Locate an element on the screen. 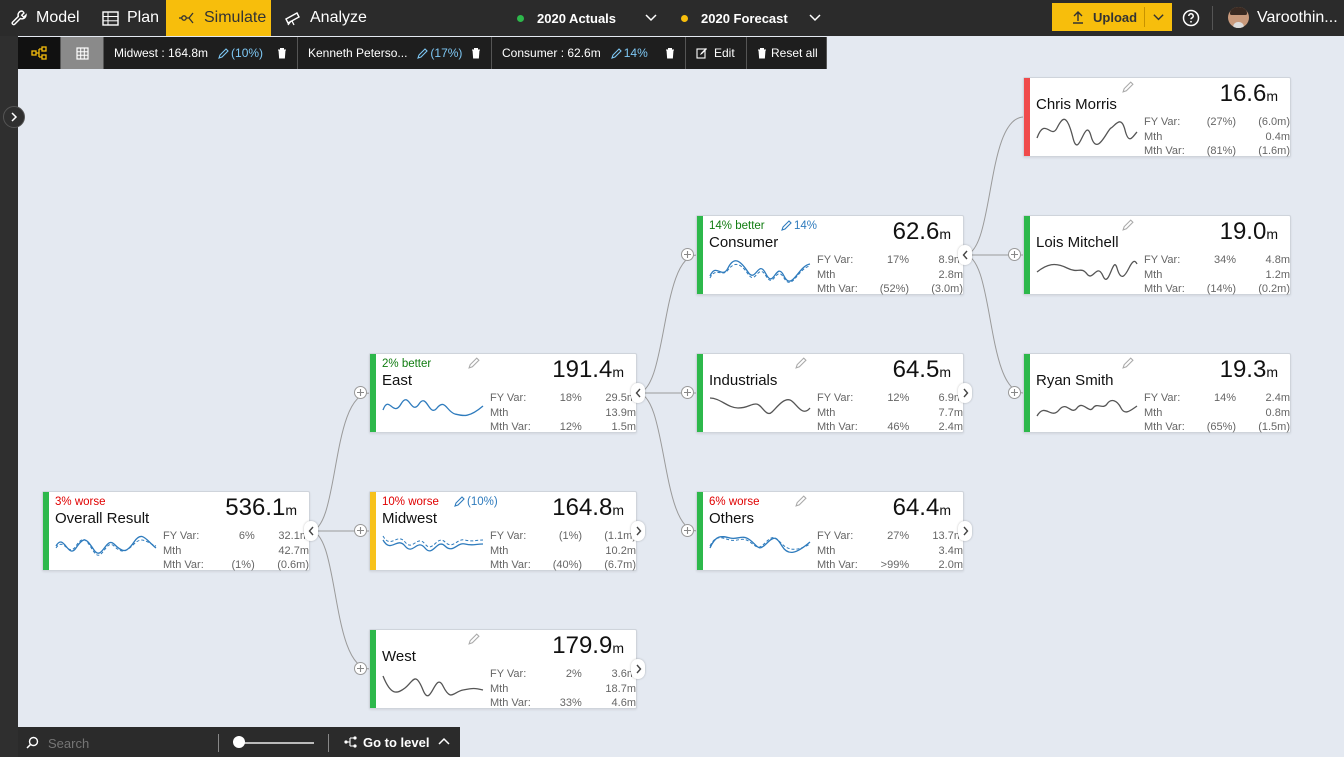  zoom-slider-handle is located at coordinates (239, 742).